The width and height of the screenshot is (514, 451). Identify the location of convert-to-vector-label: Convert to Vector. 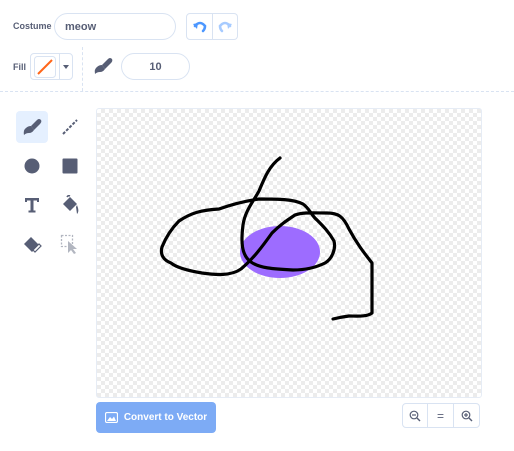
(165, 417).